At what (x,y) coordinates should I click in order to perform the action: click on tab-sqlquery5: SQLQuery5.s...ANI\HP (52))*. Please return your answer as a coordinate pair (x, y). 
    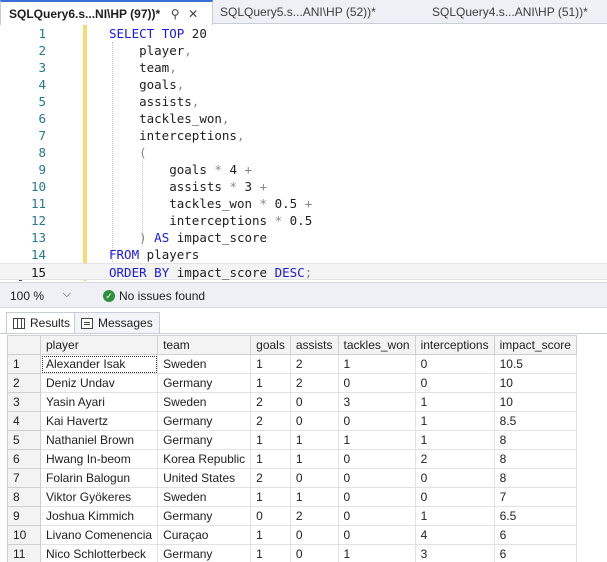
    Looking at the image, I should click on (298, 12).